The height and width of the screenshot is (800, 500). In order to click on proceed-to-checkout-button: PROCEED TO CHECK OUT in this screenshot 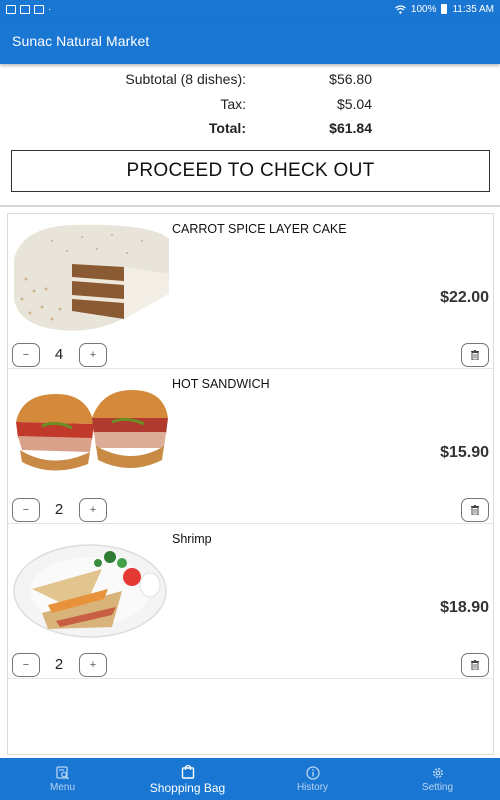, I will do `click(250, 171)`.